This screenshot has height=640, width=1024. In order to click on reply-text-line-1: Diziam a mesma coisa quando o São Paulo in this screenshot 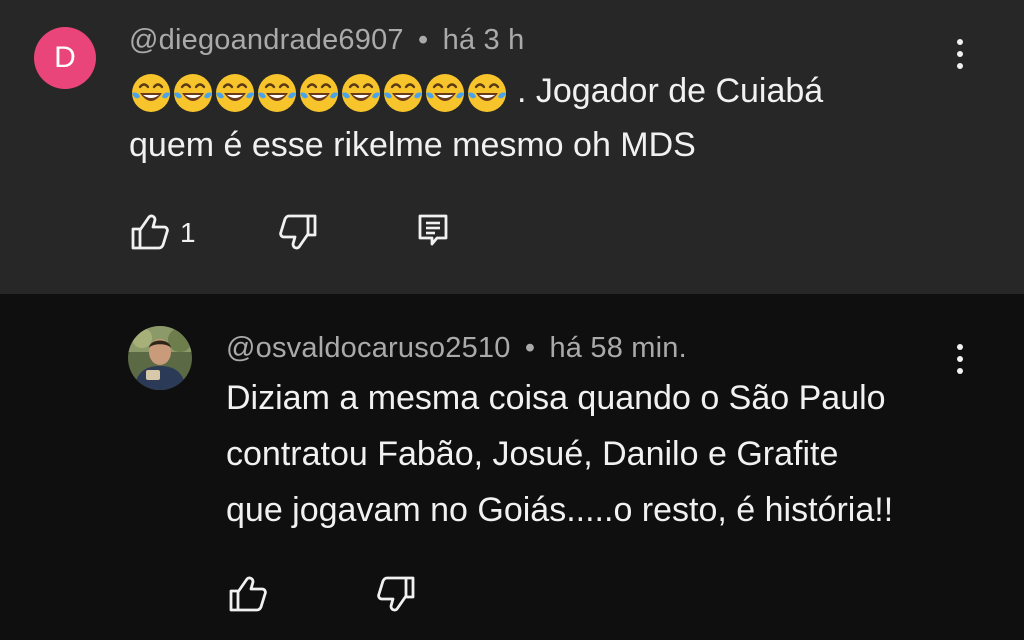, I will do `click(556, 398)`.